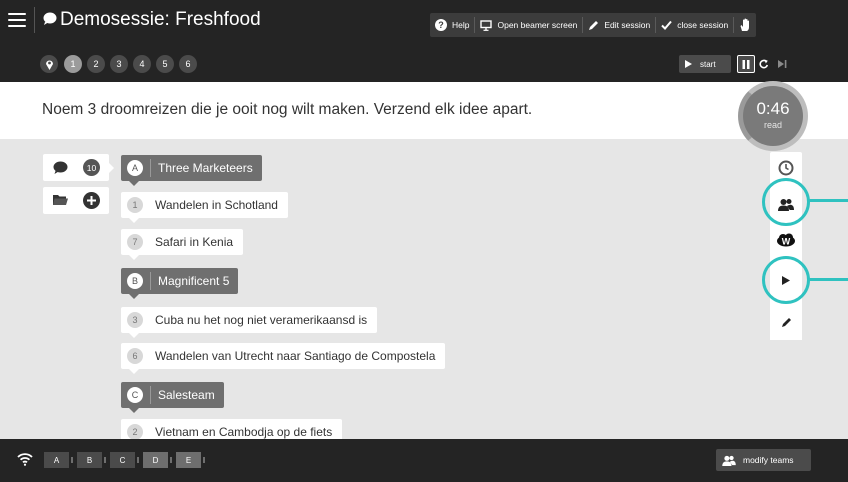 The height and width of the screenshot is (482, 848). I want to click on question-tab-2: 2, so click(96, 64).